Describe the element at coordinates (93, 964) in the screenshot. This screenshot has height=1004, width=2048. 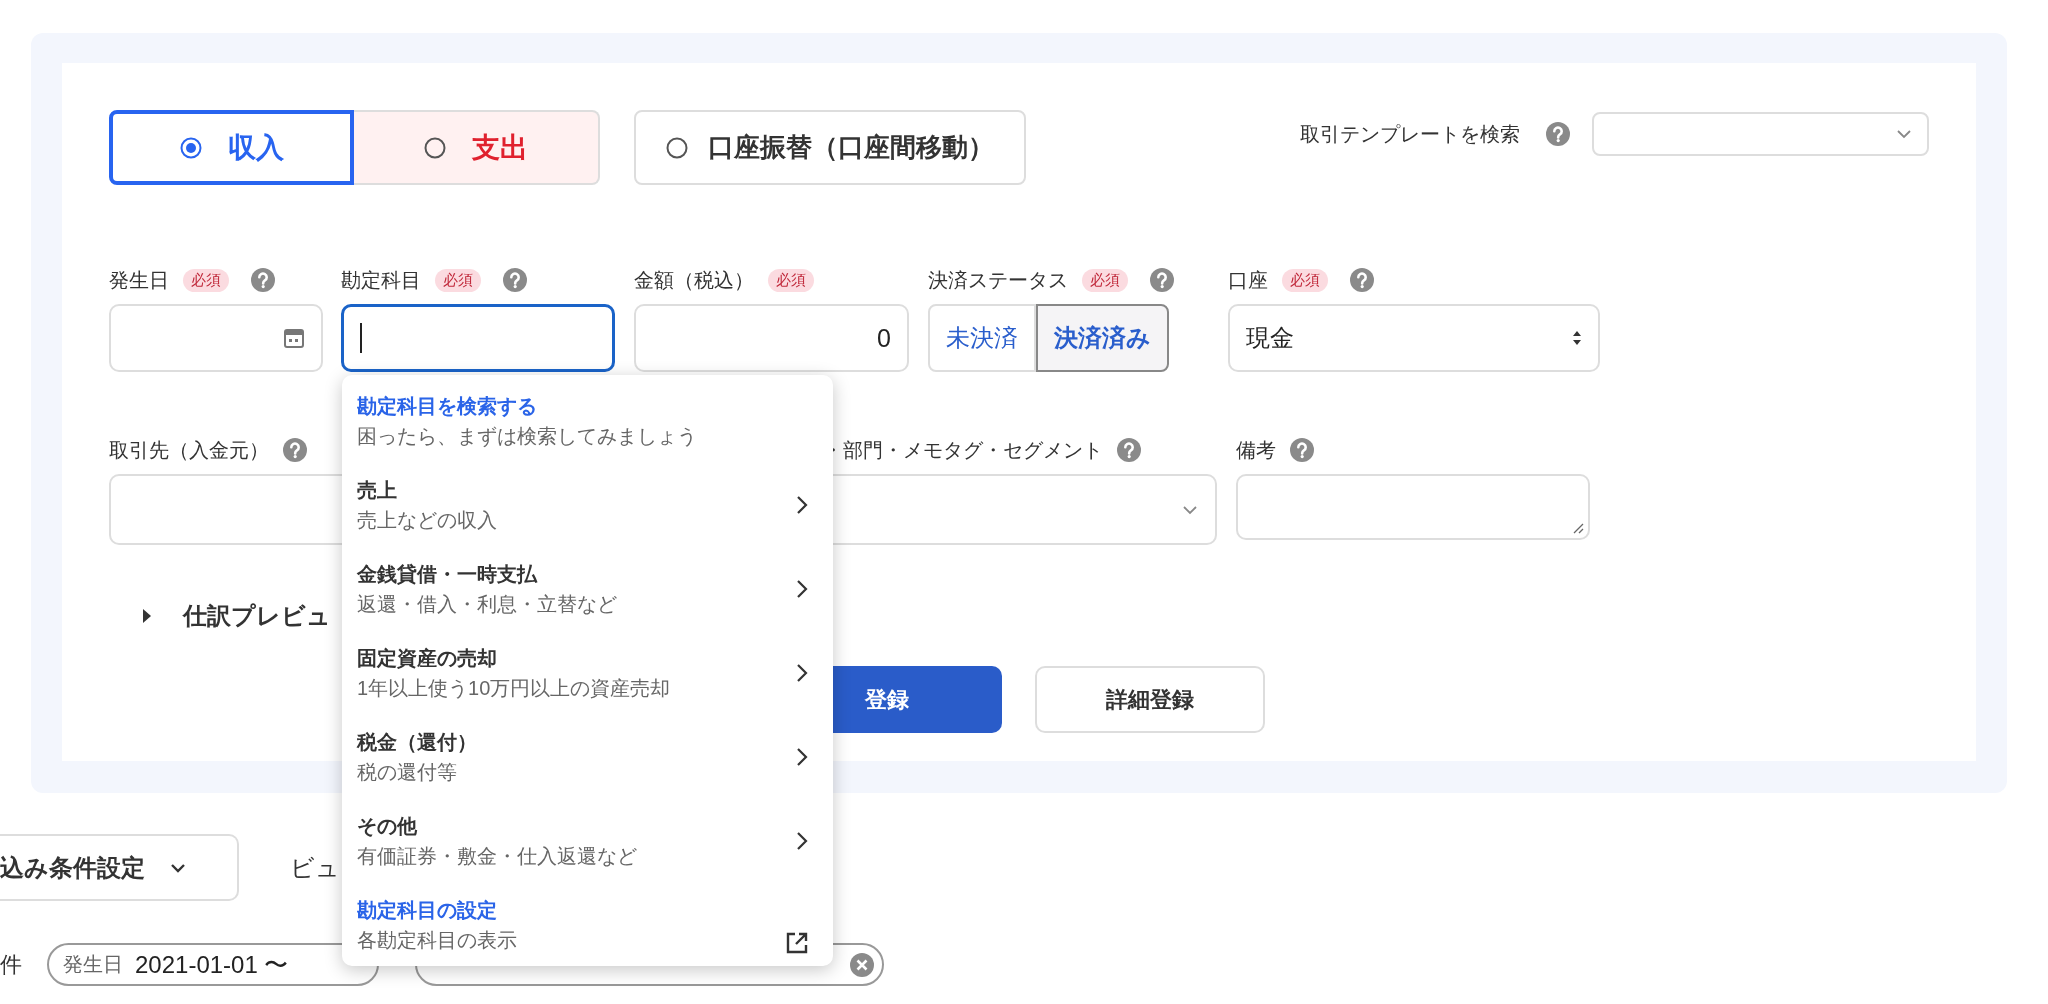
I see `chip-label: 発生日` at that location.